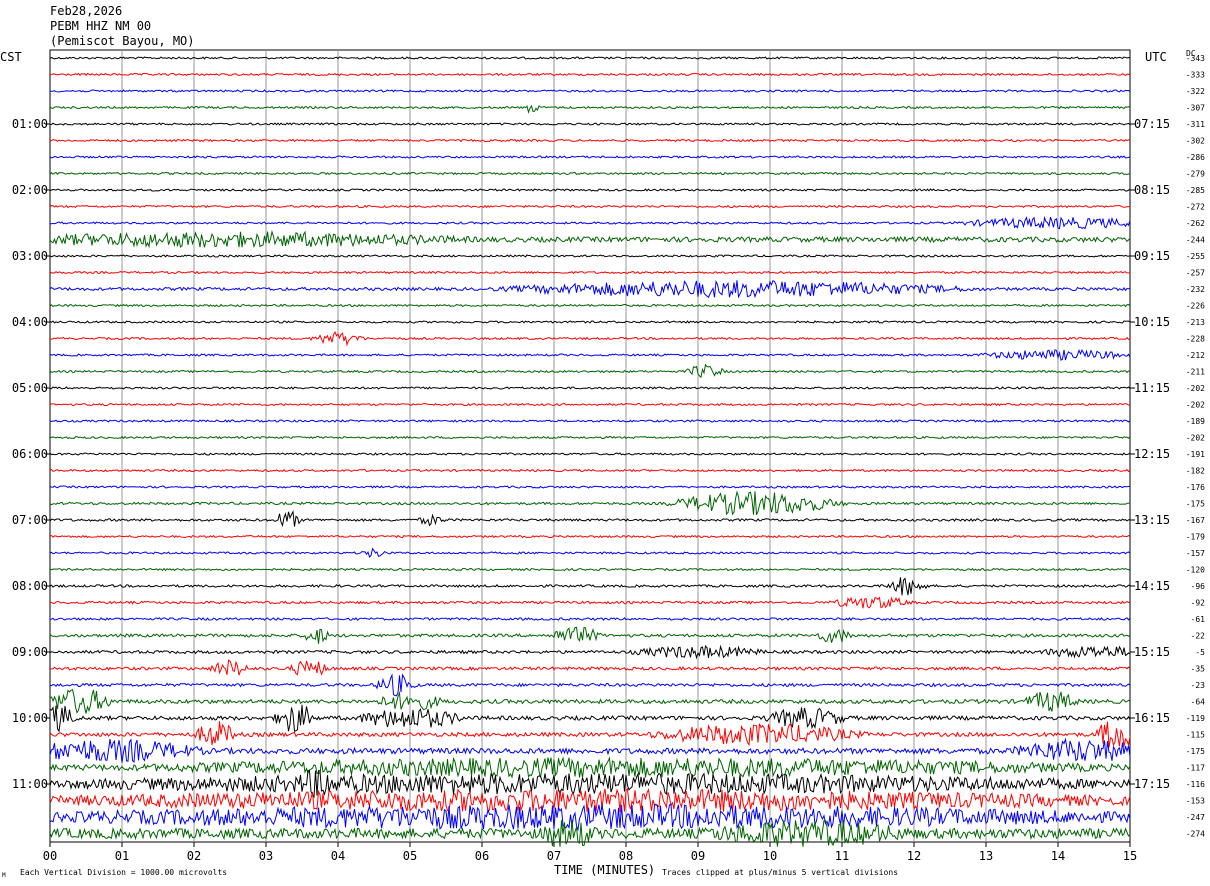  What do you see at coordinates (1195, 454) in the screenshot?
I see `dc-offset-value: -191` at bounding box center [1195, 454].